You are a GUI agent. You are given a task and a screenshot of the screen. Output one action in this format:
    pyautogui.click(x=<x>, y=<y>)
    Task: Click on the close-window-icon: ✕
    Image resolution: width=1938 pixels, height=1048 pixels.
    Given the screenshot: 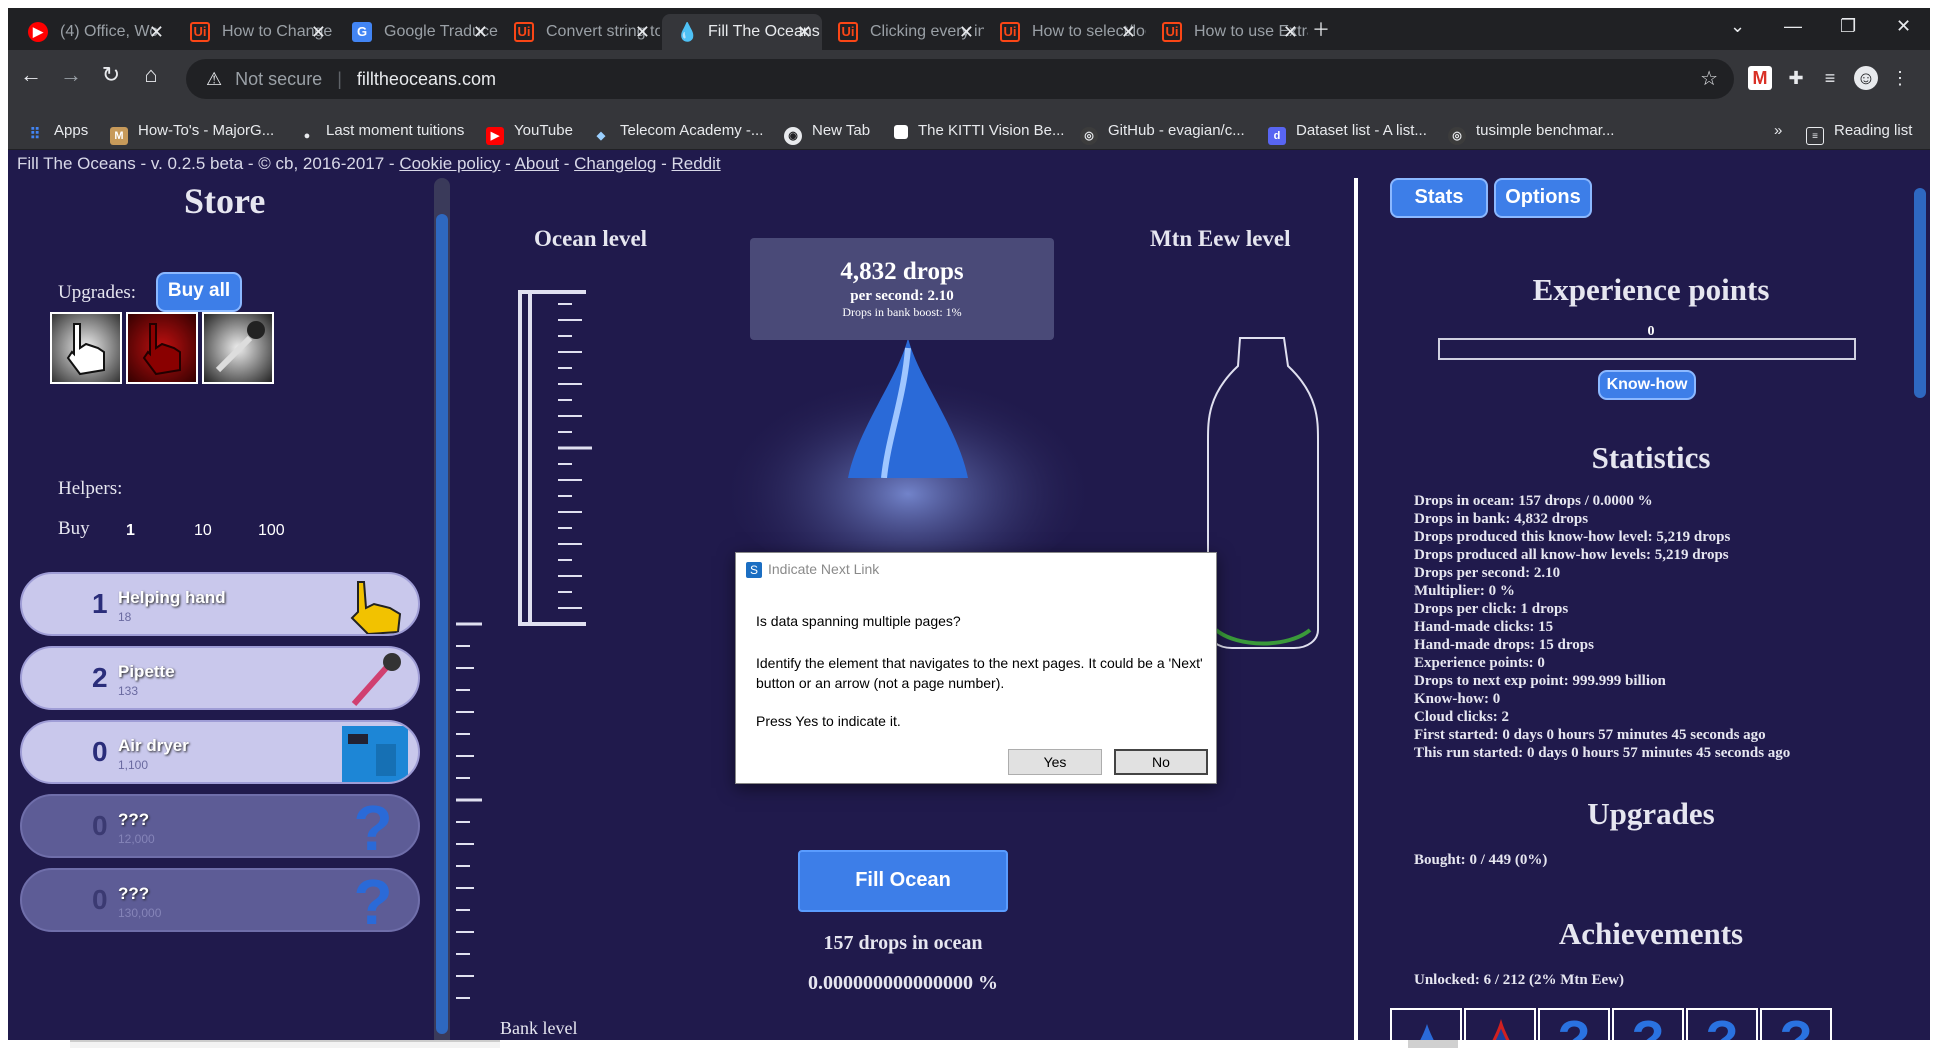 What is the action you would take?
    pyautogui.click(x=1903, y=26)
    